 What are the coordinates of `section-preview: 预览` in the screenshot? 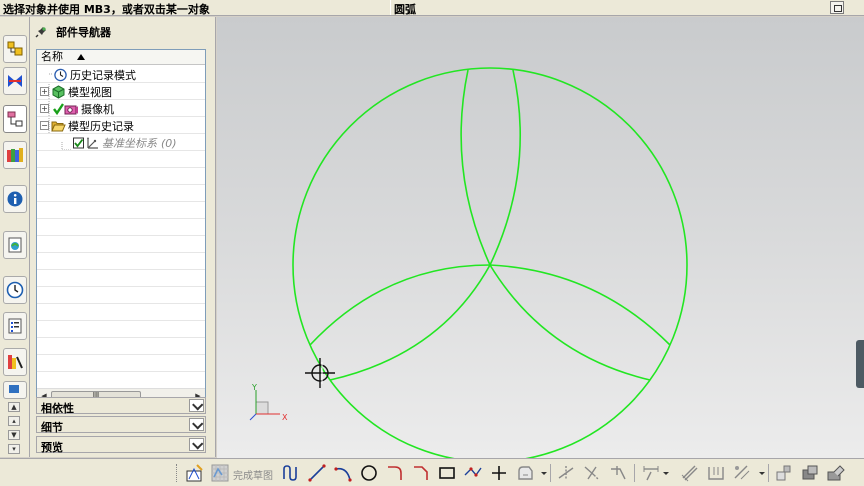 It's located at (121, 445).